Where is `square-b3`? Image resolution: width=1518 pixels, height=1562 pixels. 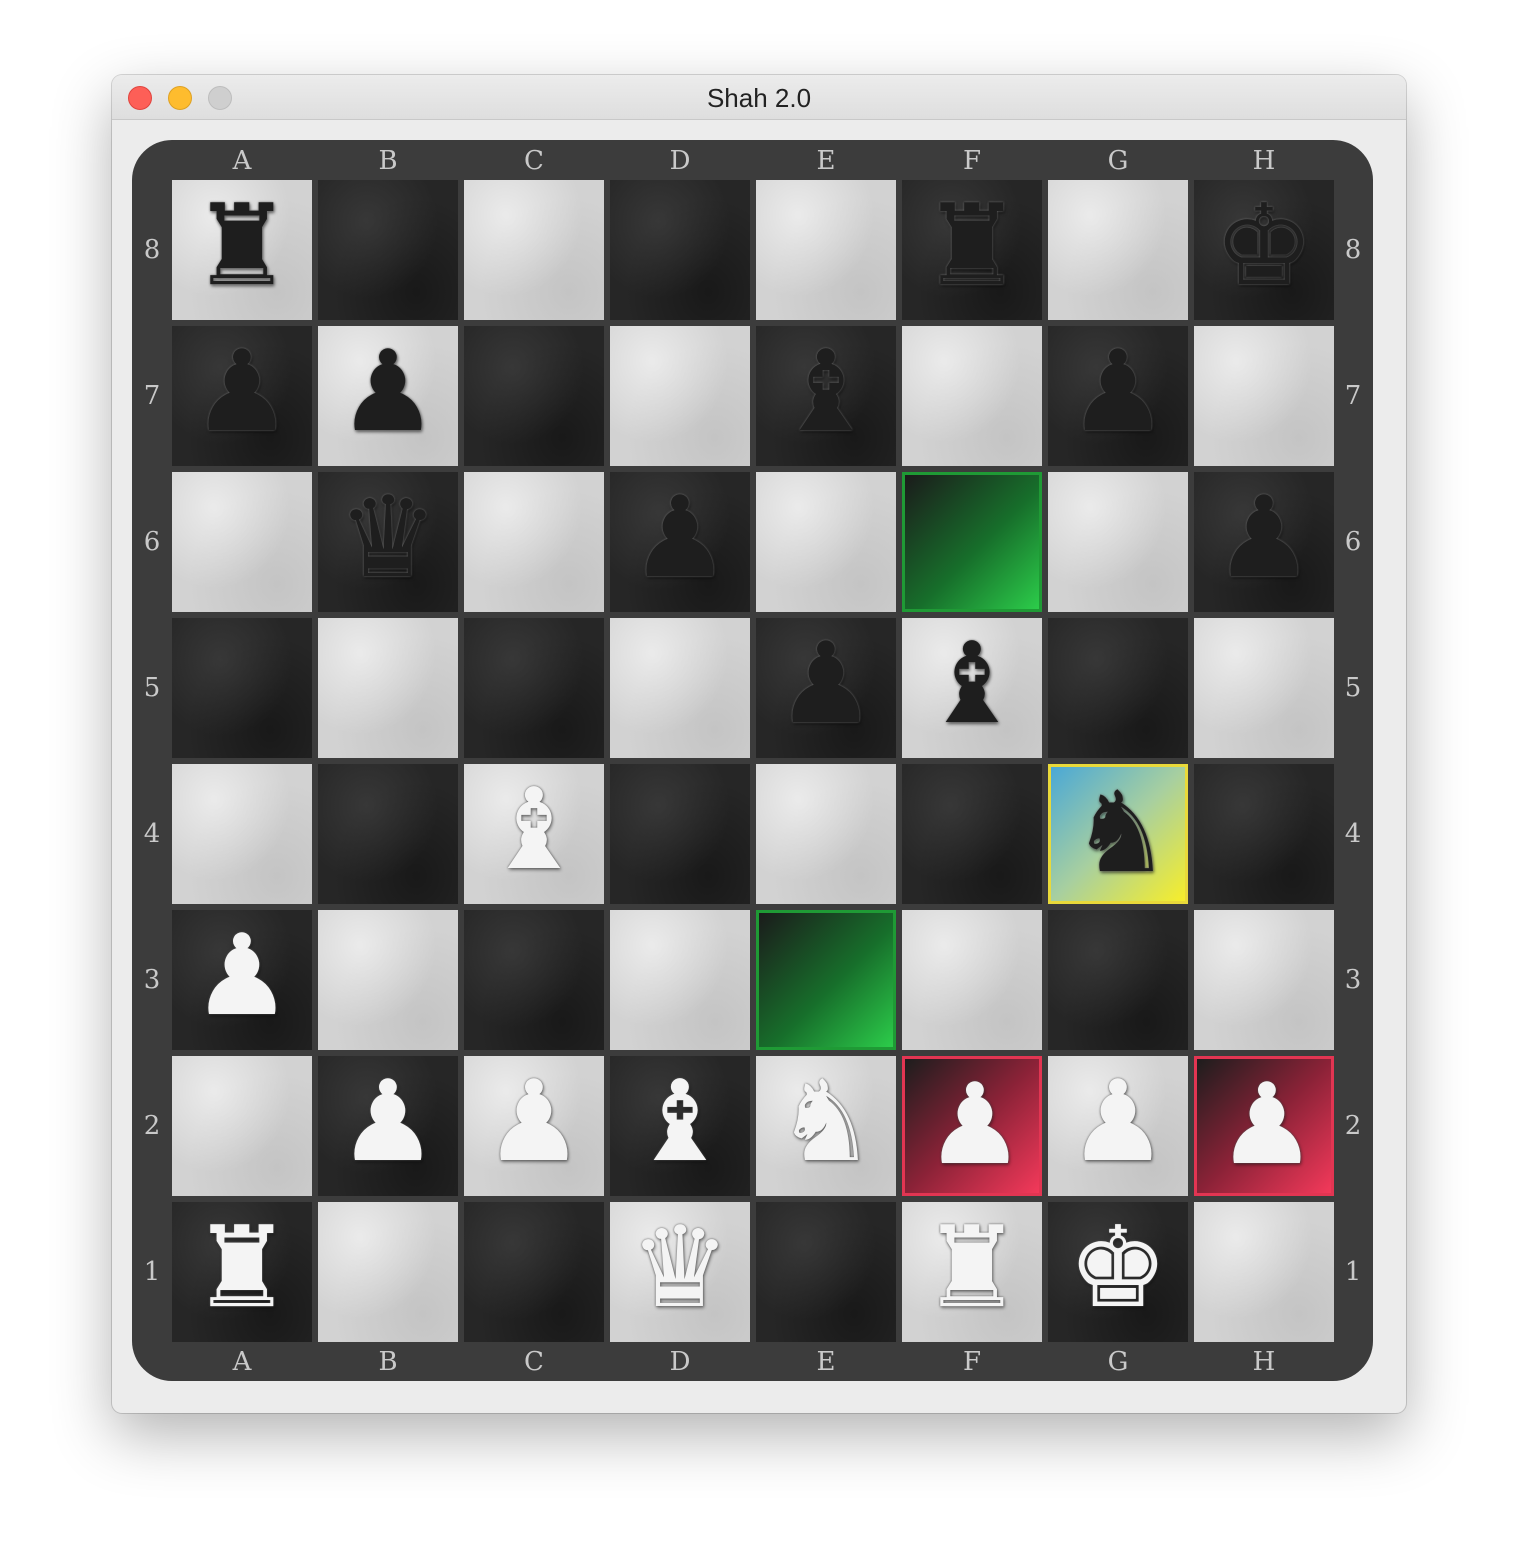
square-b3 is located at coordinates (388, 980).